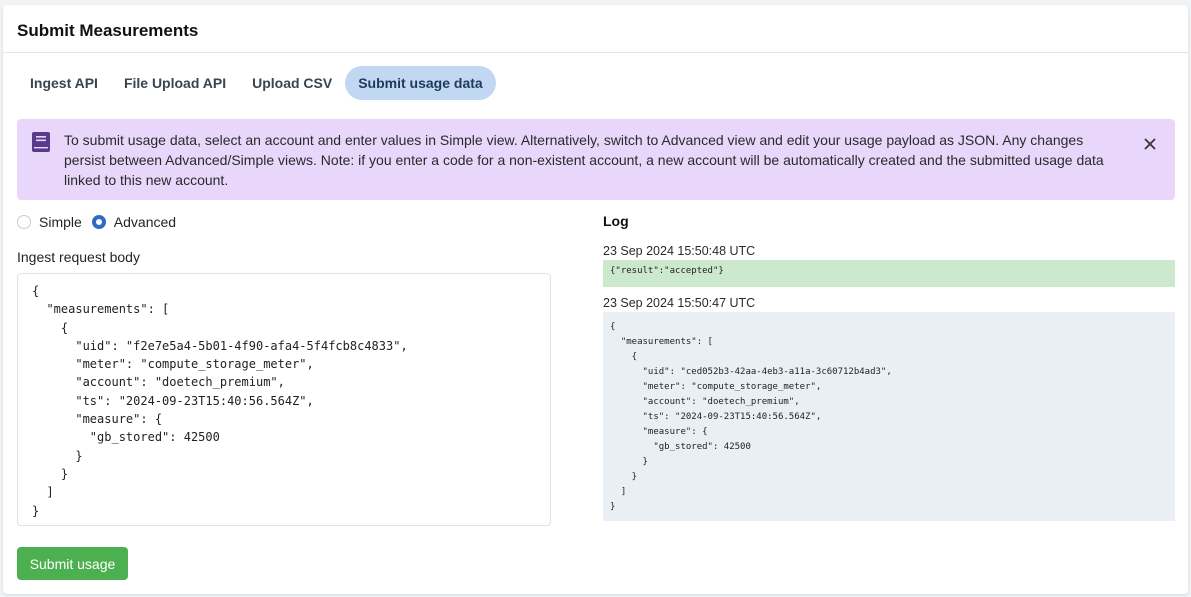 The image size is (1191, 597). I want to click on advanced-radio-label: Advanced, so click(145, 222).